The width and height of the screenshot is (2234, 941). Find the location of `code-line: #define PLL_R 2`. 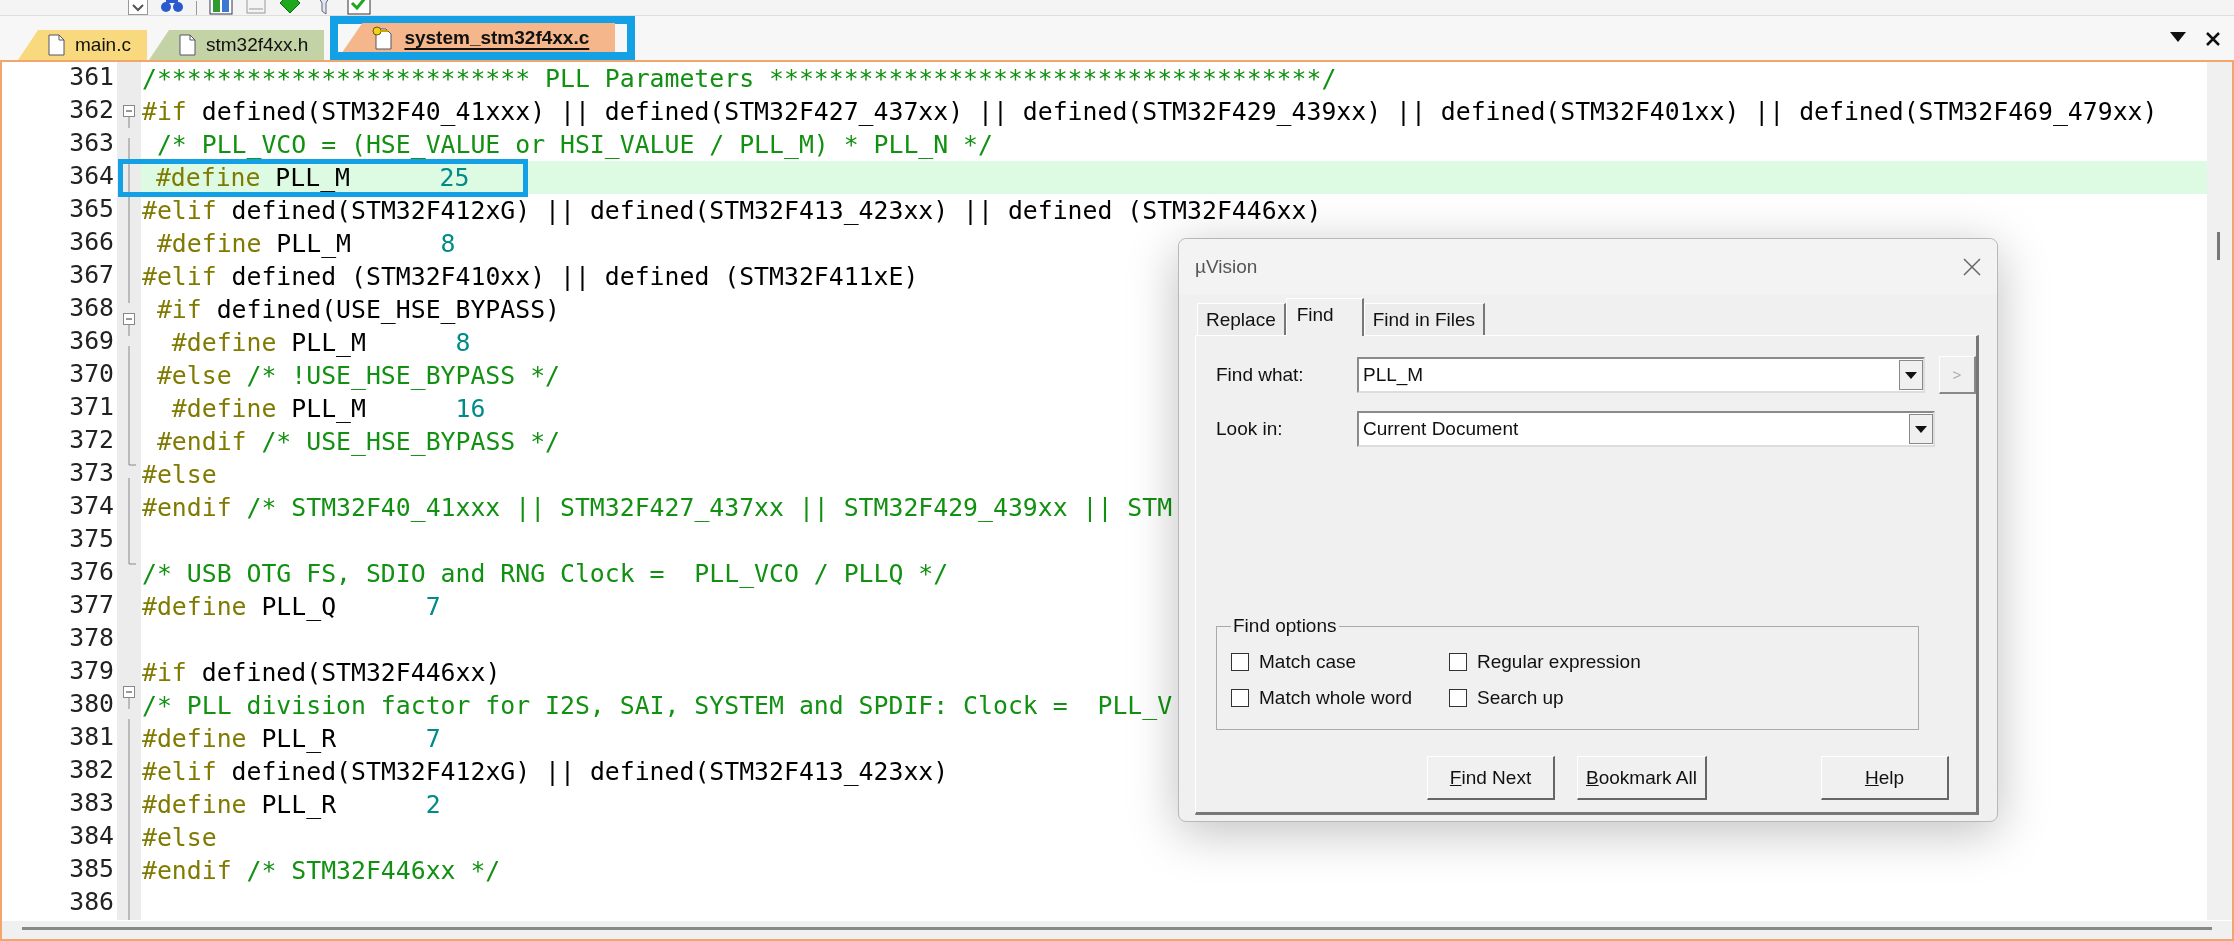

code-line: #define PLL_R 2 is located at coordinates (291, 804).